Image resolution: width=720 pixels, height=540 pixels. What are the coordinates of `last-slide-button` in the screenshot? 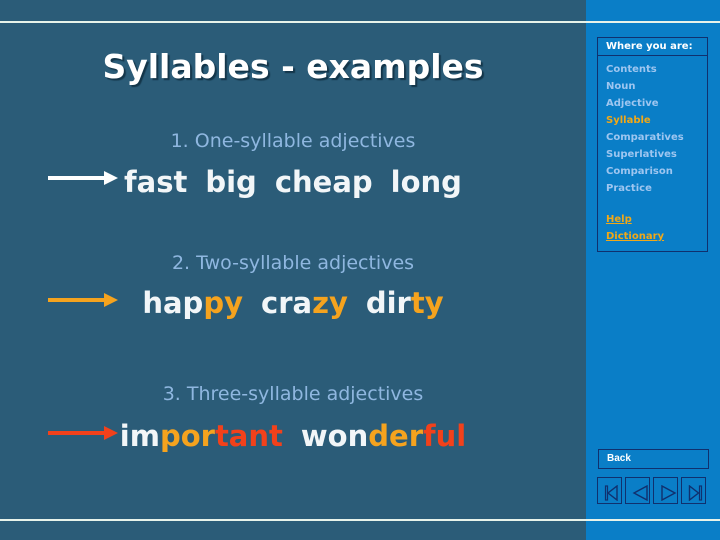 It's located at (693, 490).